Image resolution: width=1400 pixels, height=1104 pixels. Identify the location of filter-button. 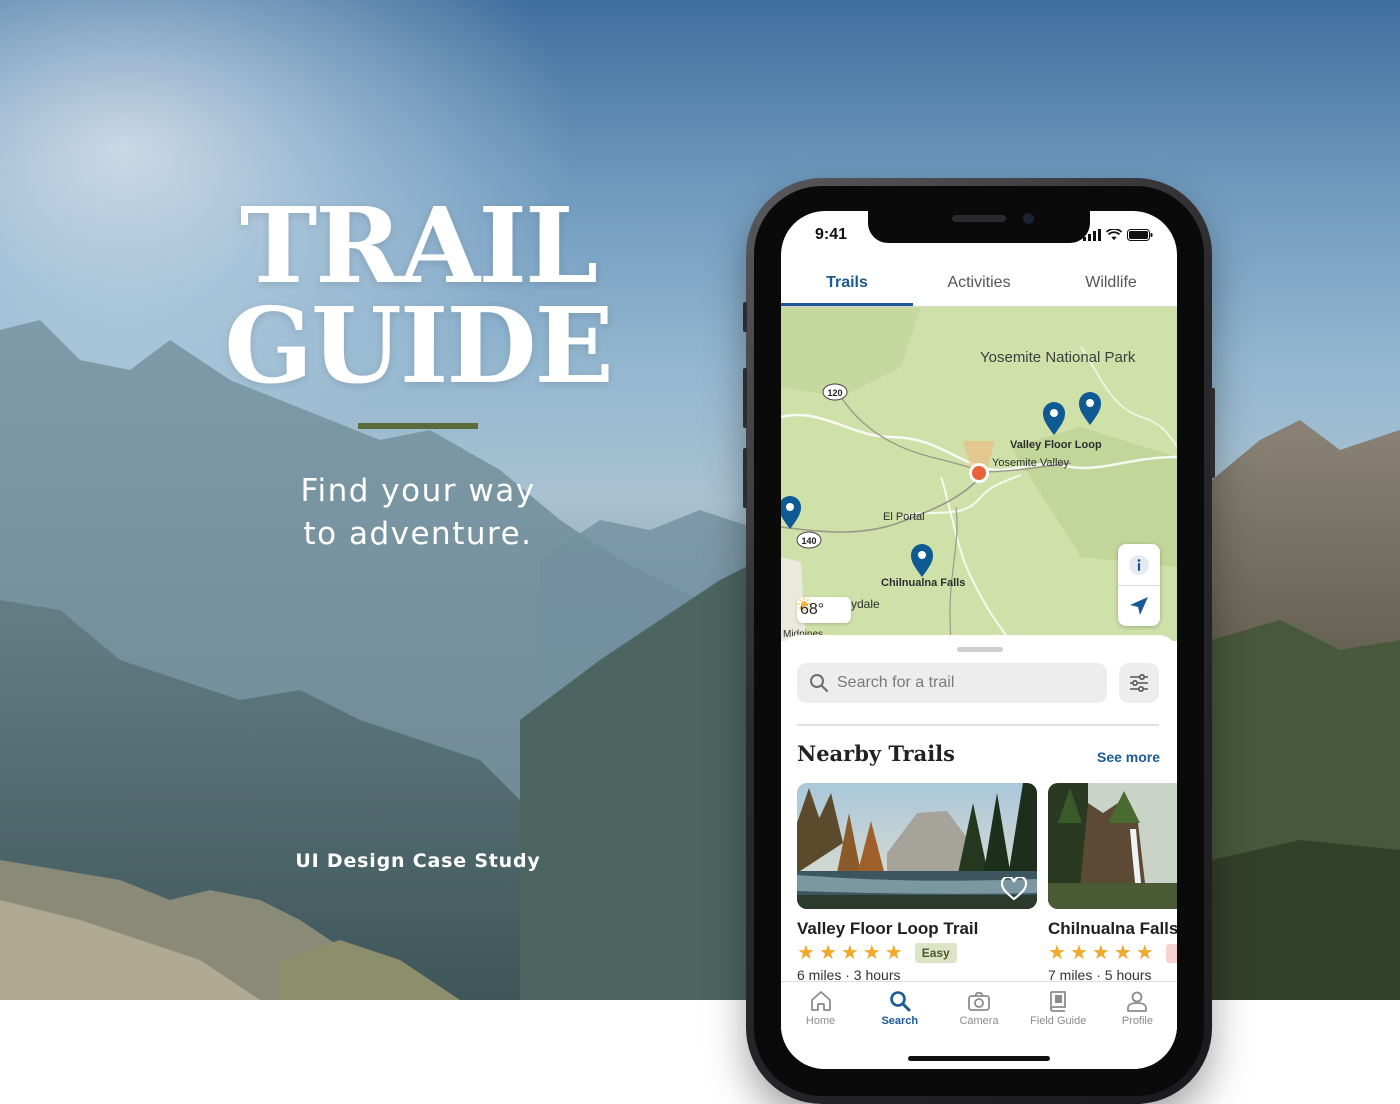
(1139, 683).